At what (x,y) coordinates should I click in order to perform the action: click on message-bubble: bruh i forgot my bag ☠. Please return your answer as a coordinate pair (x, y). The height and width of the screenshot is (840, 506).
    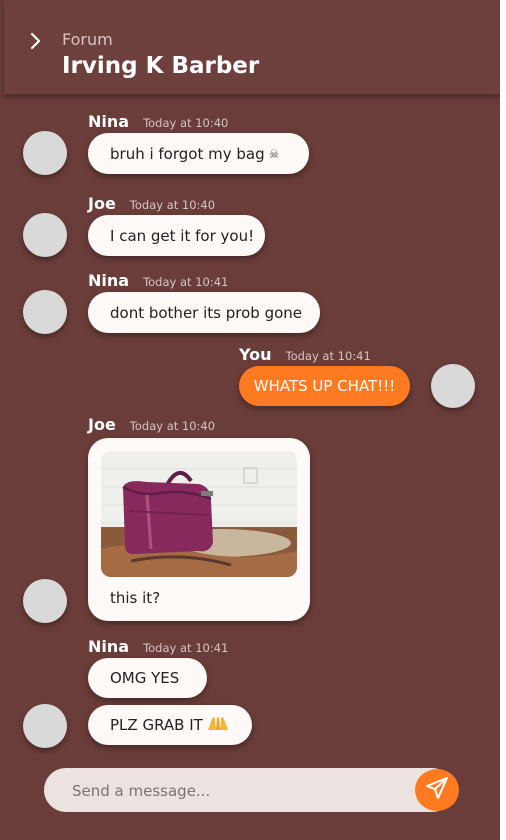
    Looking at the image, I should click on (198, 153).